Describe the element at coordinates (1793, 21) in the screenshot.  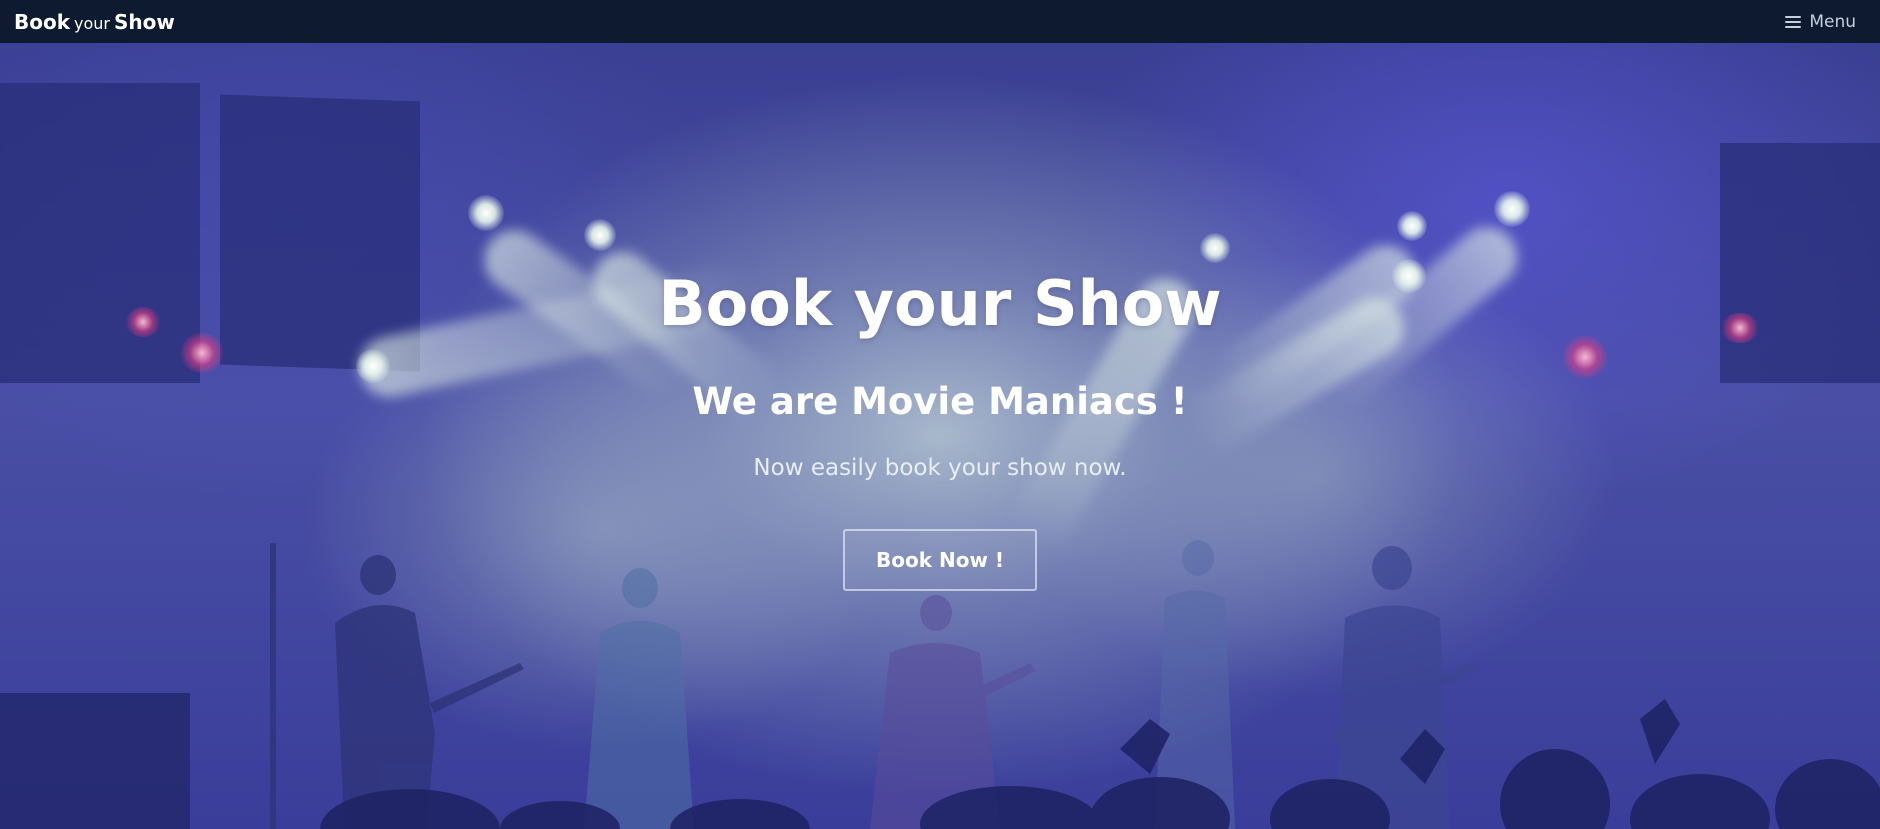
I see `hamburger-icon` at that location.